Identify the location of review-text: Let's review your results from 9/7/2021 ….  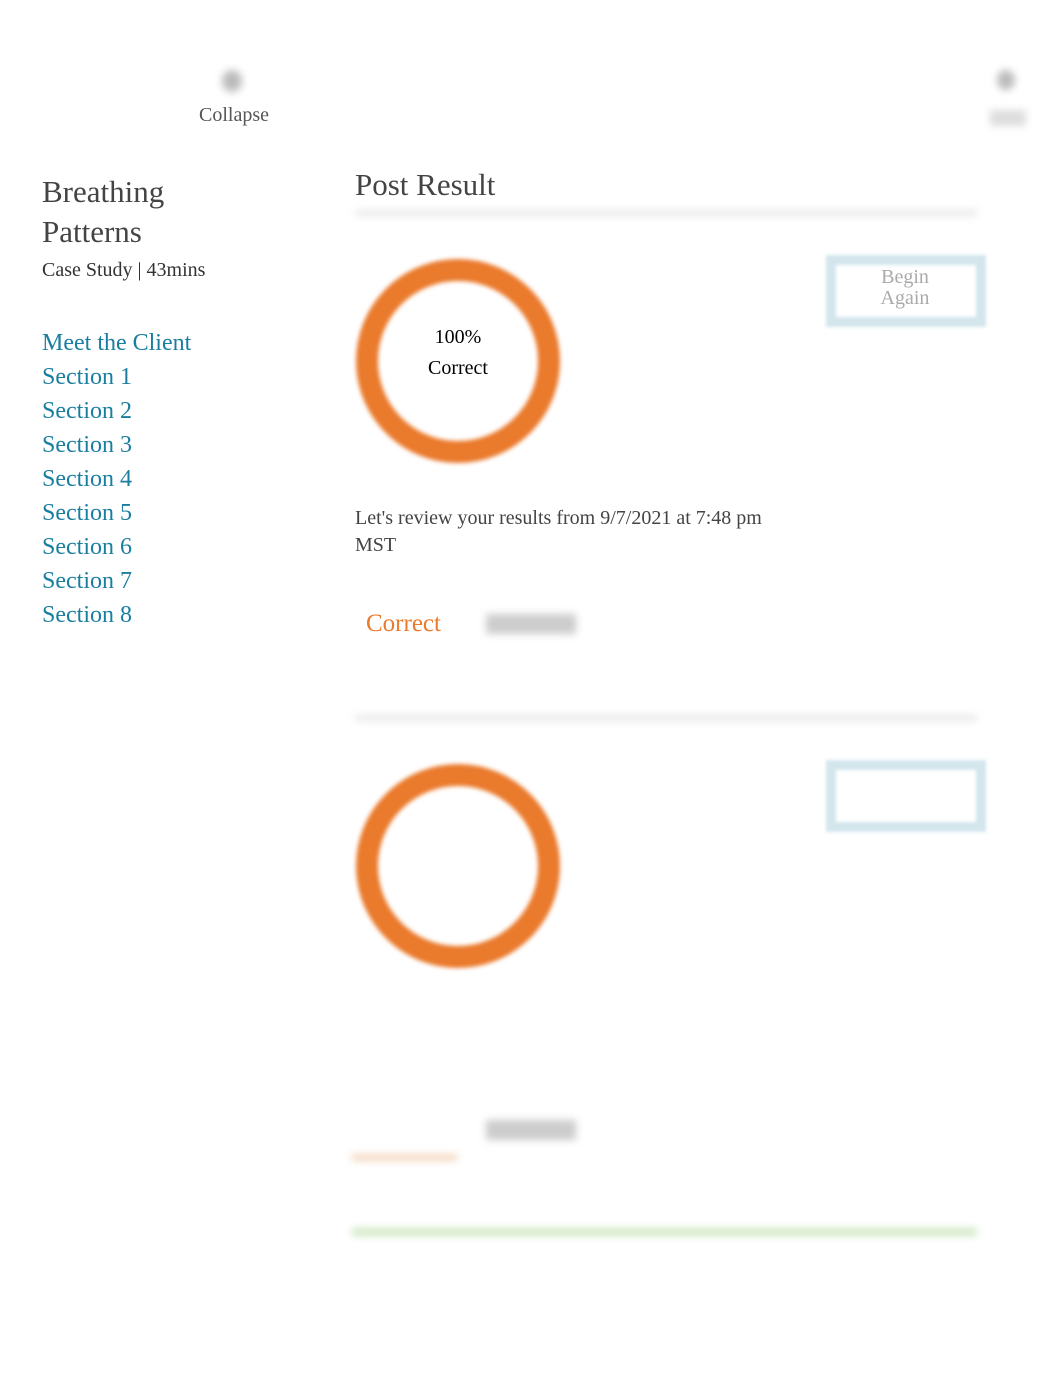
(558, 531).